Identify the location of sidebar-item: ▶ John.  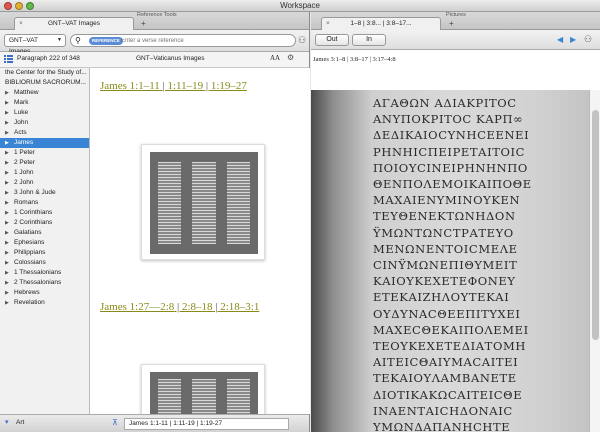
(44, 123).